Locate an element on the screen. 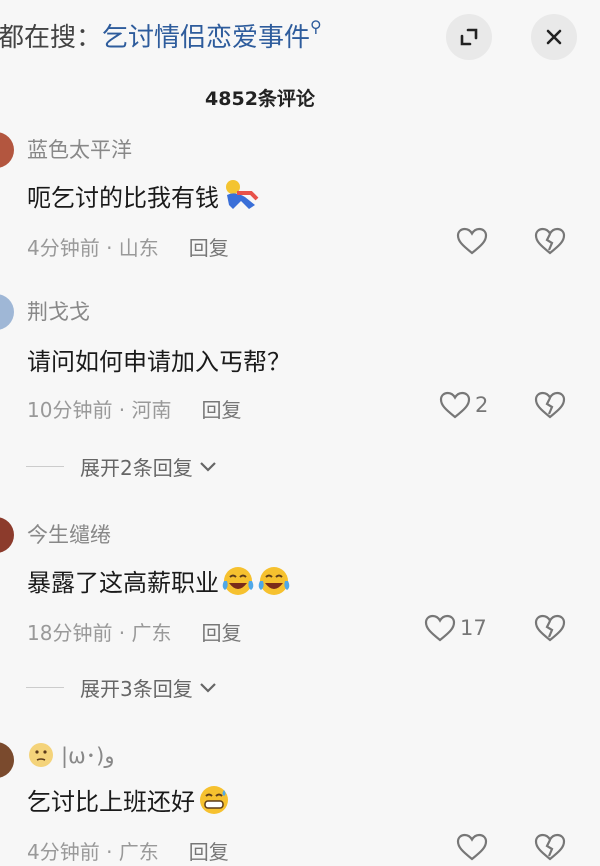  comment-author-row: |ω･)و is located at coordinates (71, 755).